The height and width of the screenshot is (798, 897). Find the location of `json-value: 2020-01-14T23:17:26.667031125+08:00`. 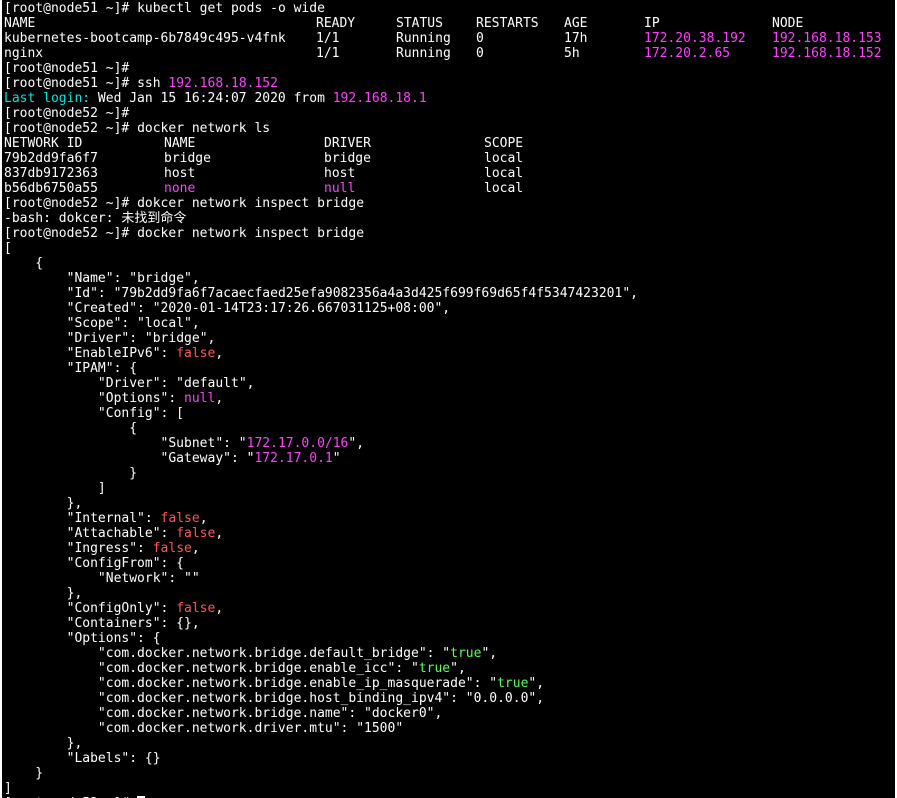

json-value: 2020-01-14T23:17:26.667031125+08:00 is located at coordinates (297, 308).